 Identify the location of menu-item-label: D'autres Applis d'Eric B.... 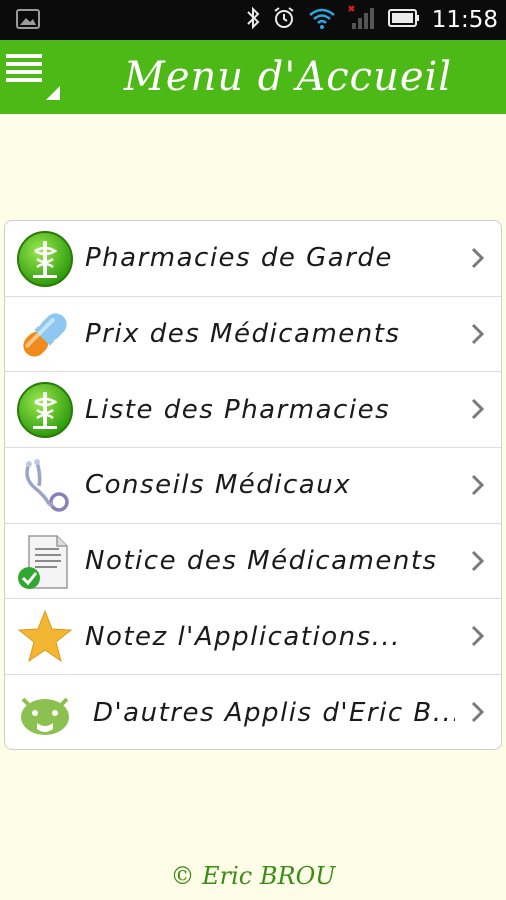
(274, 712).